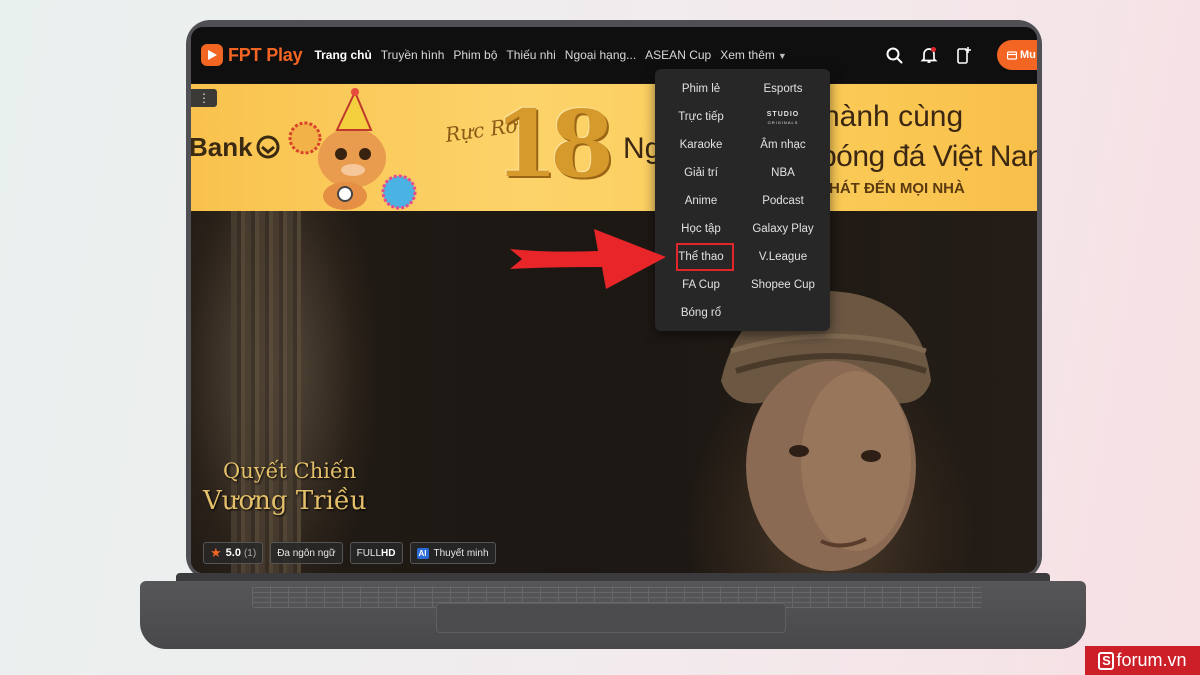 The image size is (1200, 675). I want to click on menu-item-giai-tri: Giải trí, so click(701, 173).